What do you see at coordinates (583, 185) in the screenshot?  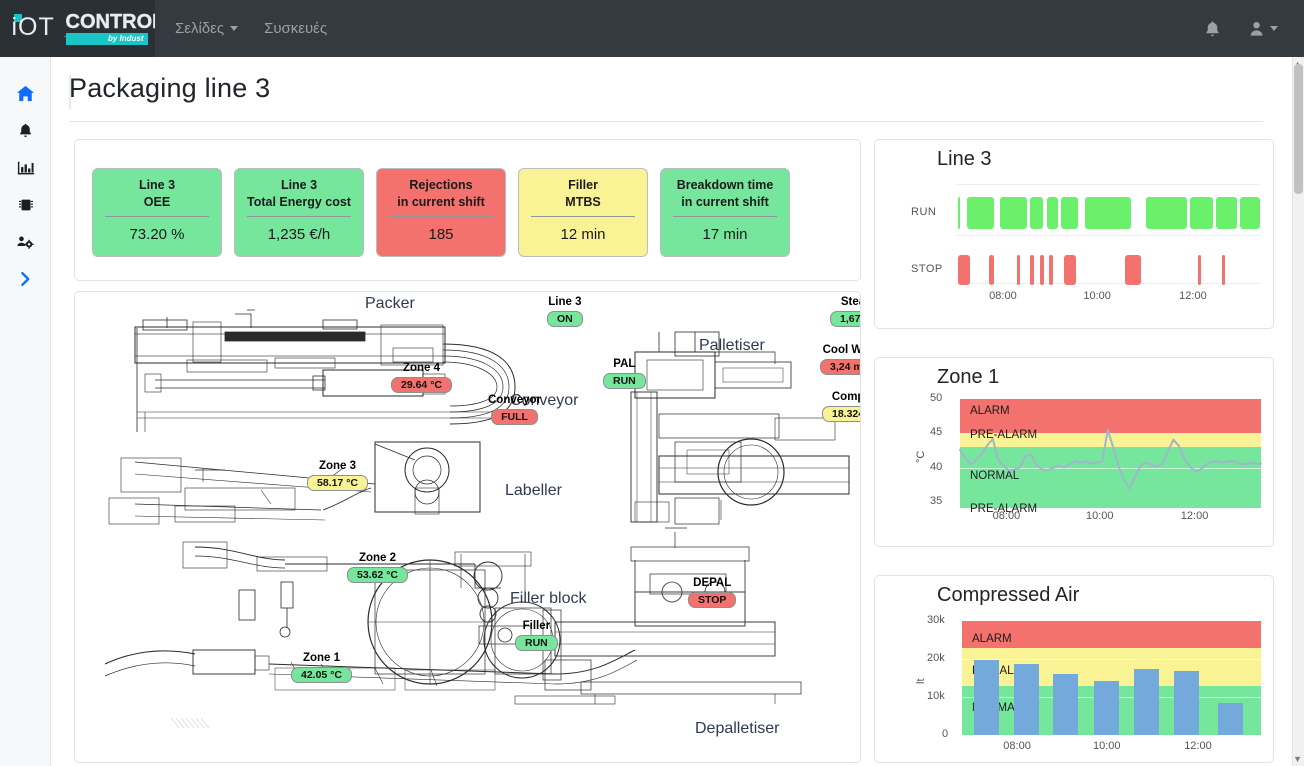 I see `kpi-label-line1: Filler` at bounding box center [583, 185].